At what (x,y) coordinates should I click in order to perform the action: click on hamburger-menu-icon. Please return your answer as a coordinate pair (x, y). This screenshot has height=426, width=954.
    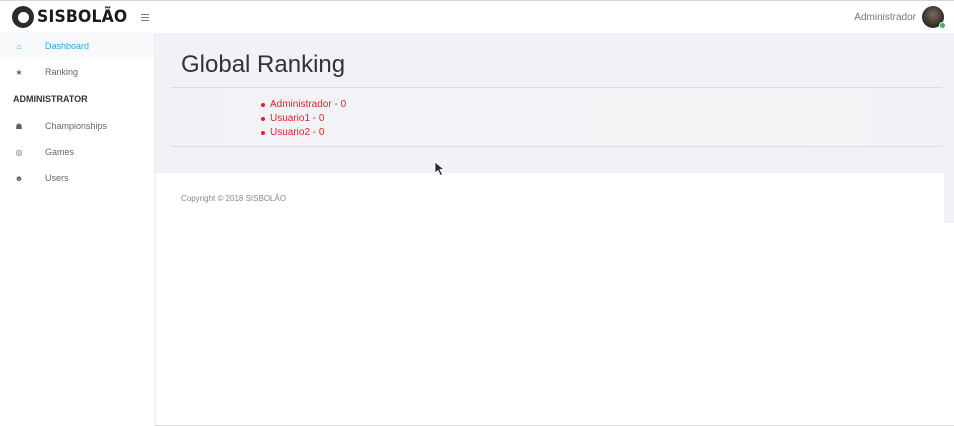
    Looking at the image, I should click on (146, 17).